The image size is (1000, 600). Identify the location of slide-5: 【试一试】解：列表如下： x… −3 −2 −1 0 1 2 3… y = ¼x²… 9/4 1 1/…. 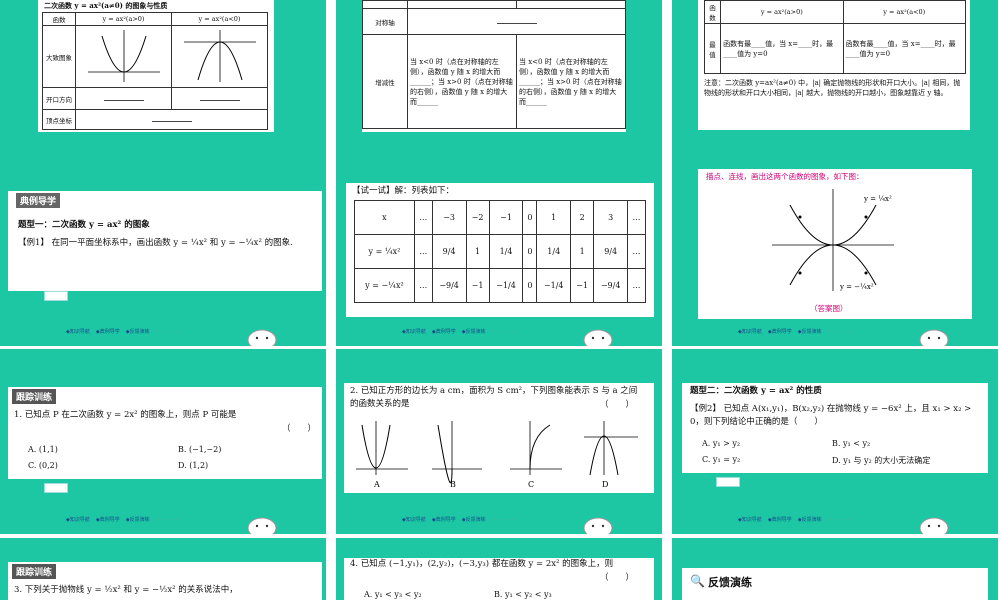
(499, 253).